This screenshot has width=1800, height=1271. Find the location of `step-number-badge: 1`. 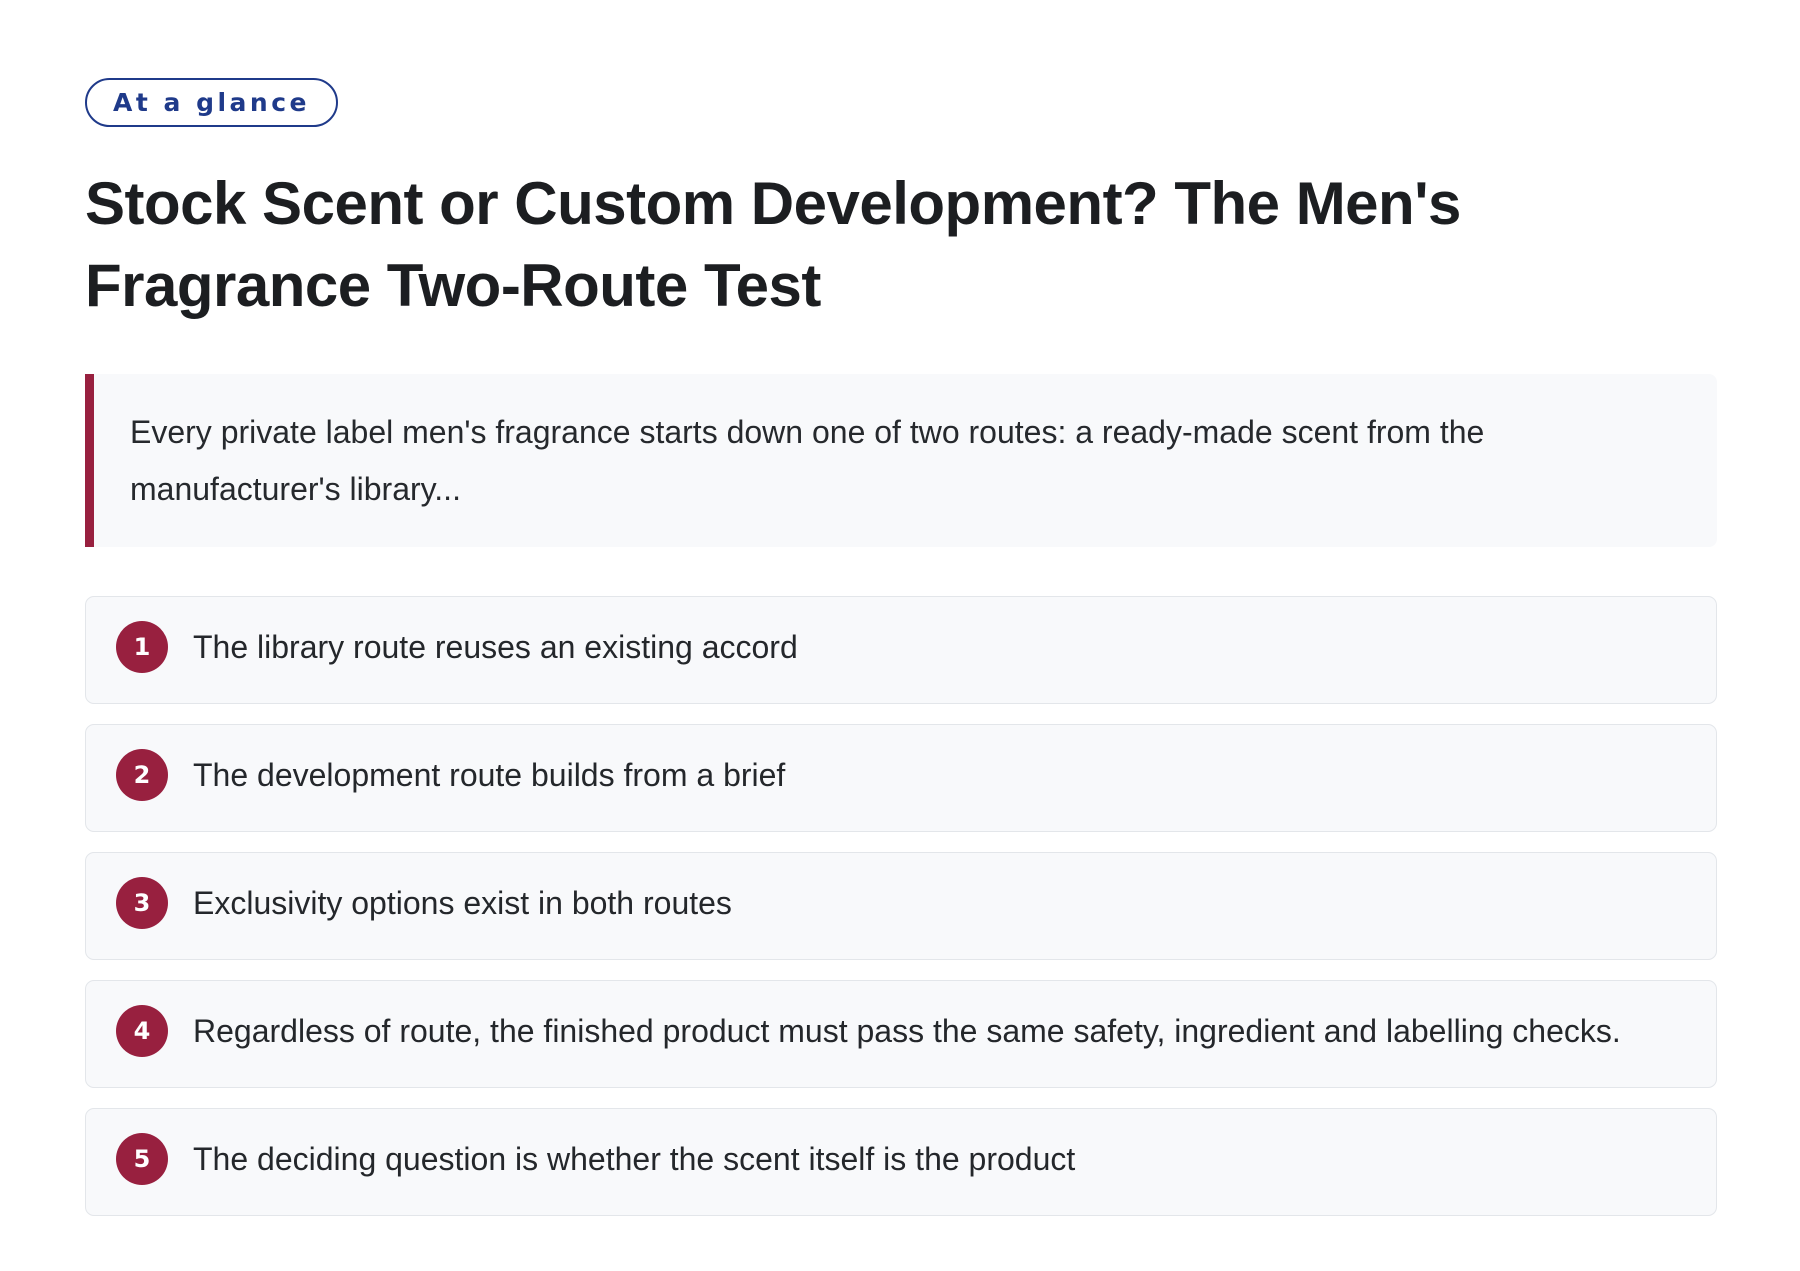

step-number-badge: 1 is located at coordinates (142, 647).